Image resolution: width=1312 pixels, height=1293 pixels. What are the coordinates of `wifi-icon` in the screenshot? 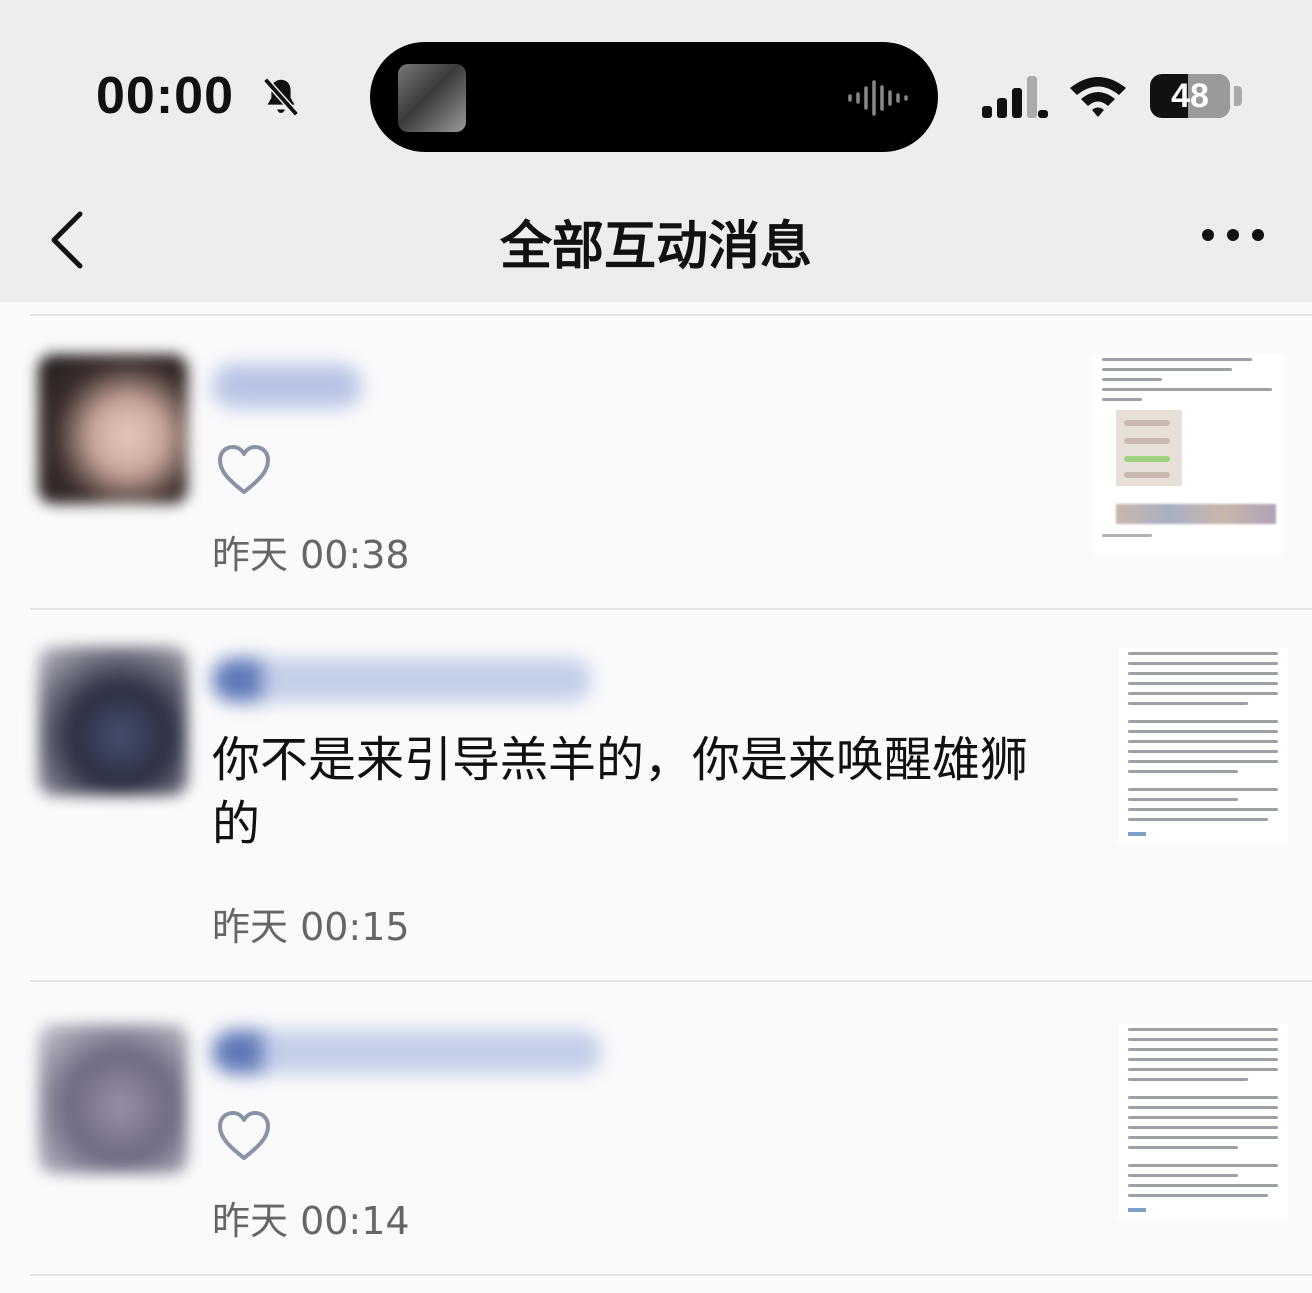 It's located at (1098, 97).